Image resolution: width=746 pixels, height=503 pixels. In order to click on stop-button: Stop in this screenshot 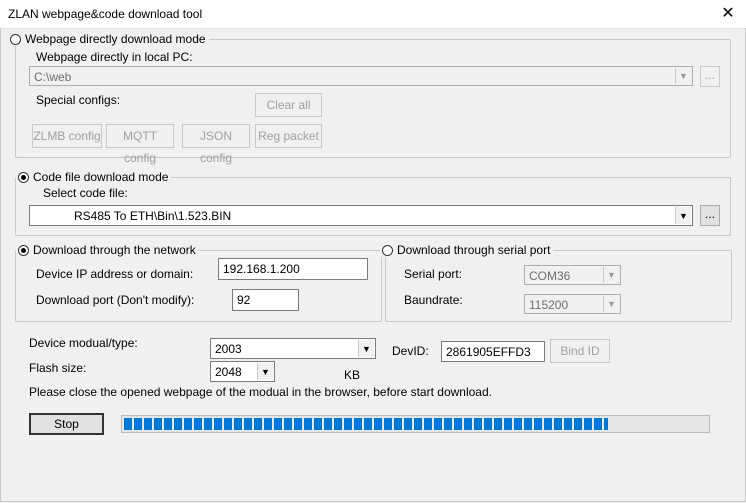, I will do `click(66, 424)`.